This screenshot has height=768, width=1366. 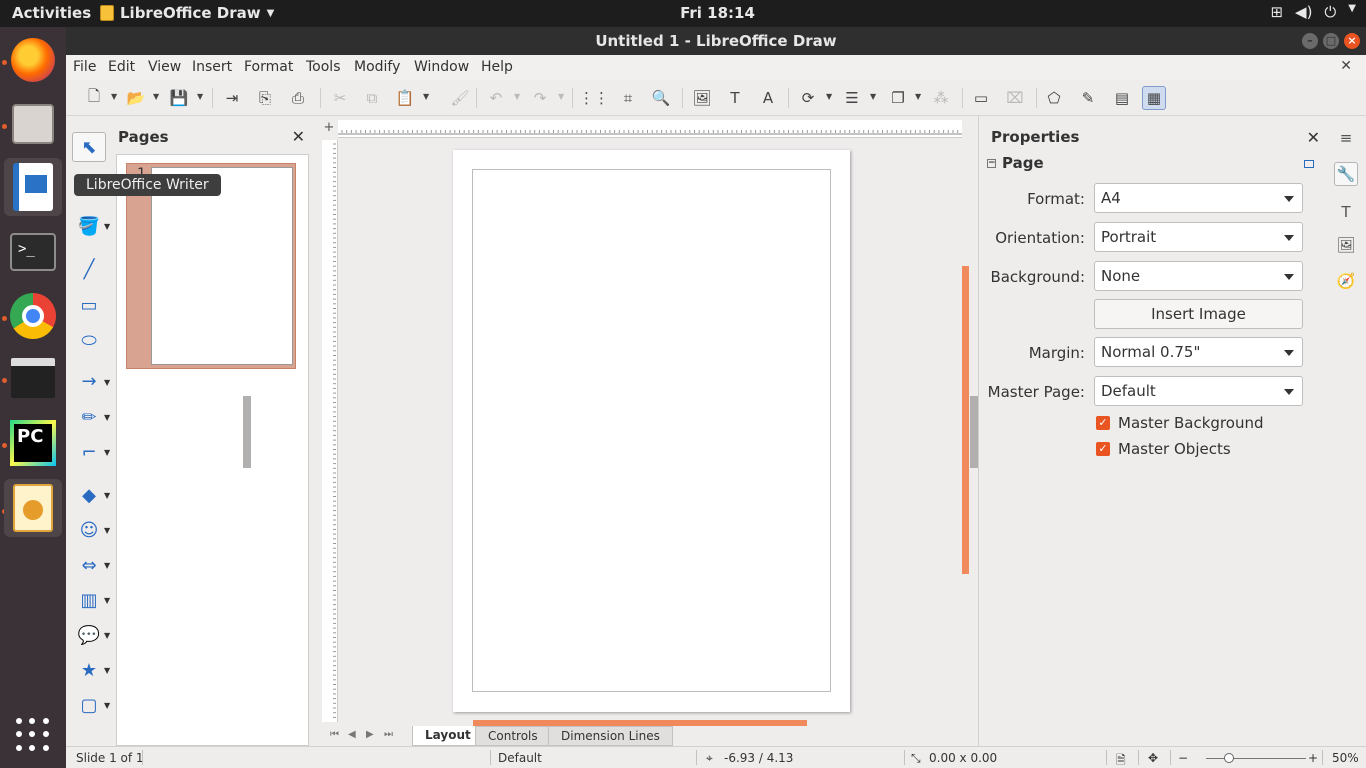 I want to click on more-options-icon, so click(x=1309, y=164).